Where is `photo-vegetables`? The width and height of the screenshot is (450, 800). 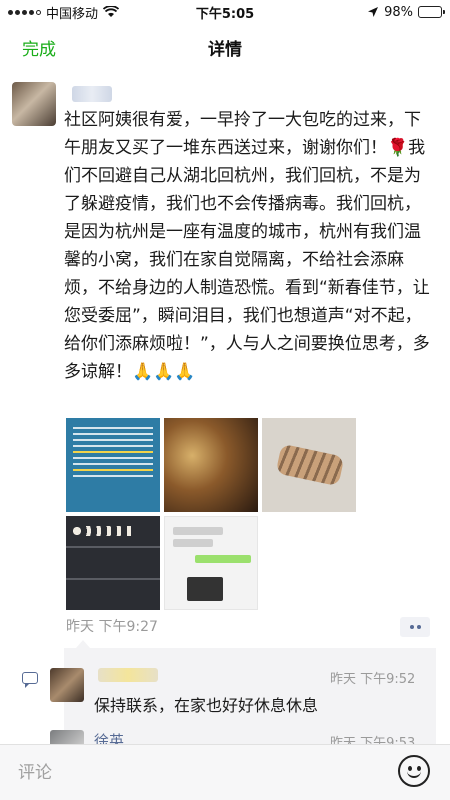
photo-vegetables is located at coordinates (309, 465).